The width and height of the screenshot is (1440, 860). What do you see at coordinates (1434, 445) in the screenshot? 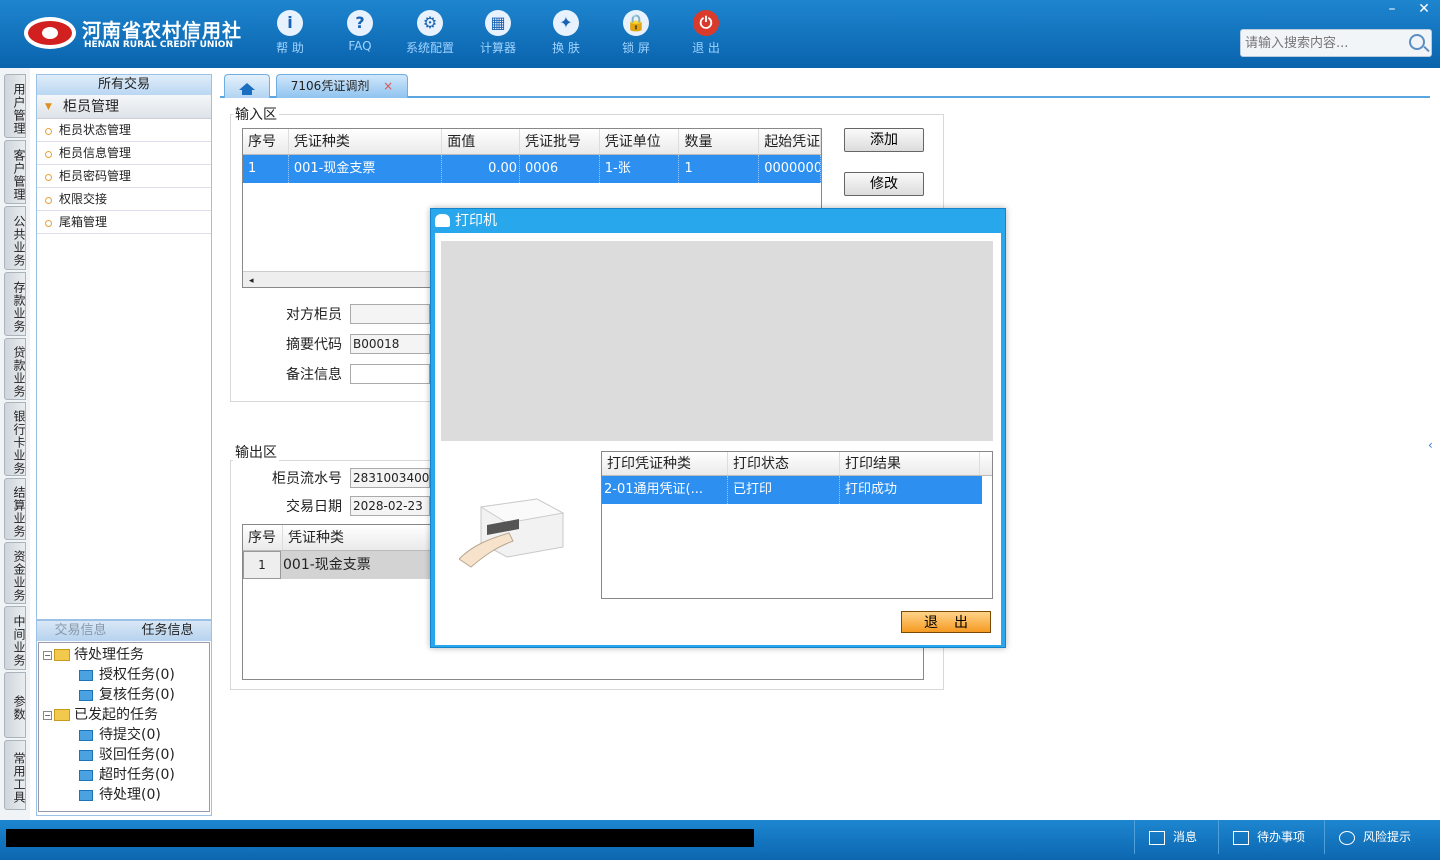
I see `collapse-right-icon: ‹` at bounding box center [1434, 445].